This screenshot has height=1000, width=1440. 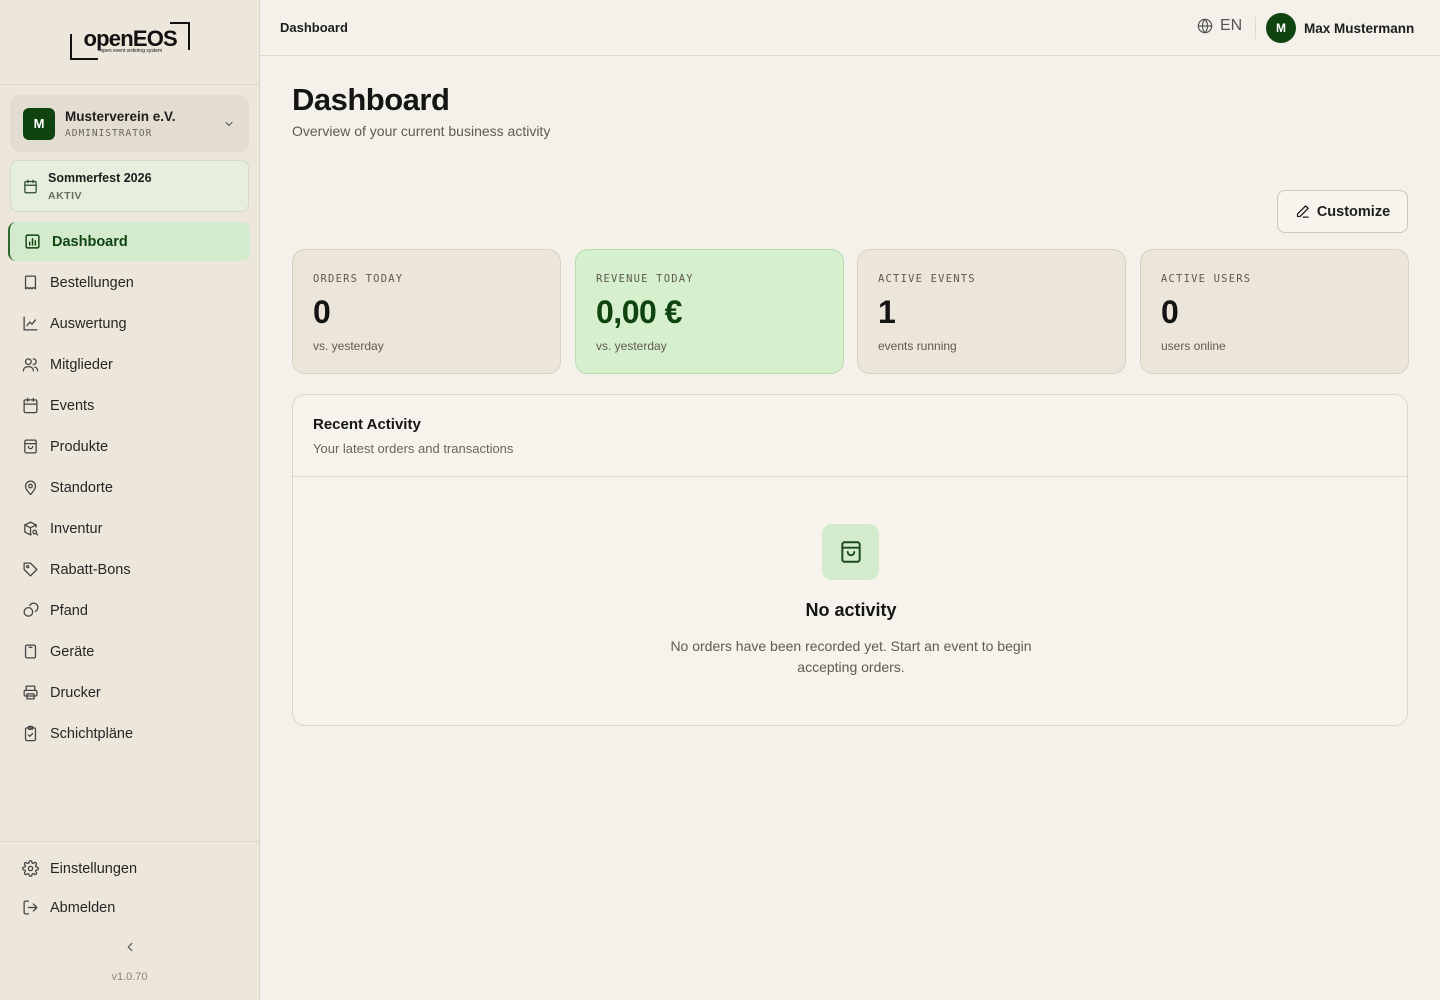 I want to click on org-name: Musterverein e.V., so click(x=120, y=116).